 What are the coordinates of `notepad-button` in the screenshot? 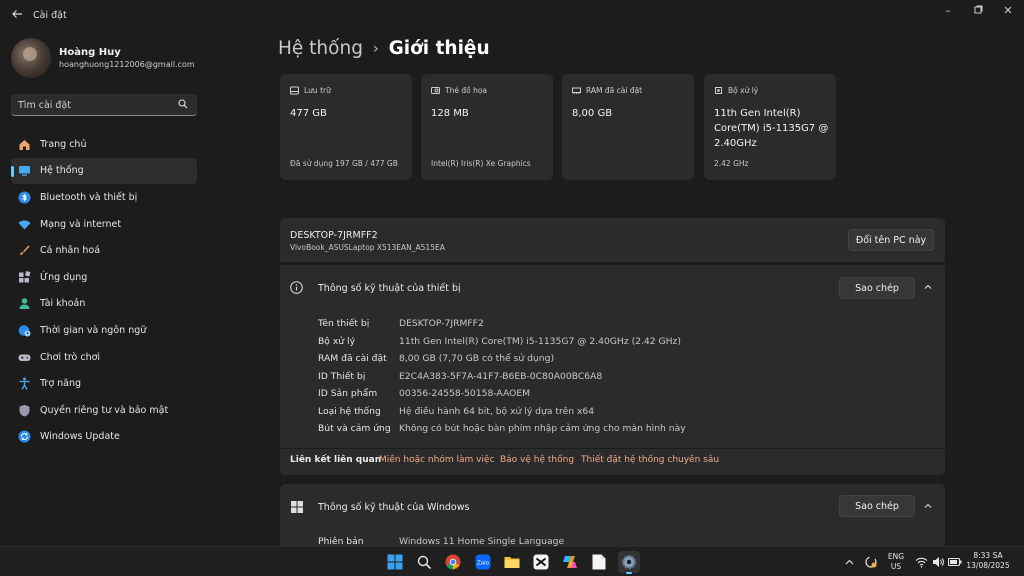 It's located at (599, 562).